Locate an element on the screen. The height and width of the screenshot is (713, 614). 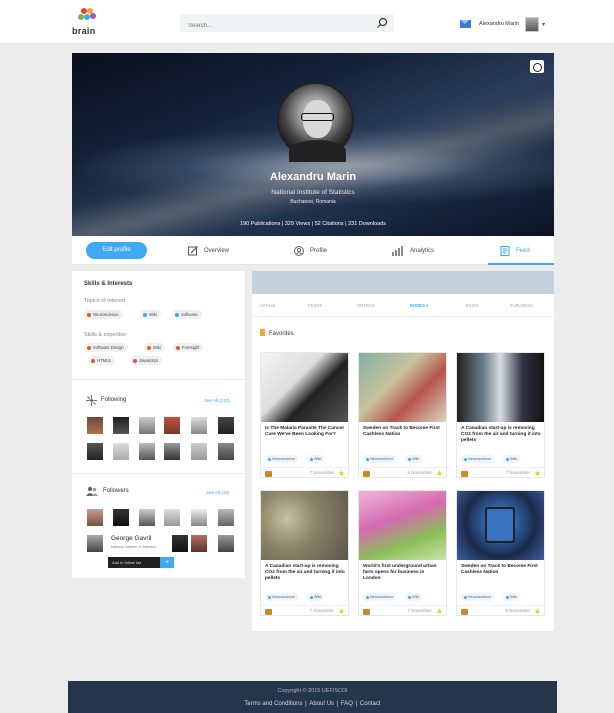
filter-ortech: ORTECH is located at coordinates (366, 305).